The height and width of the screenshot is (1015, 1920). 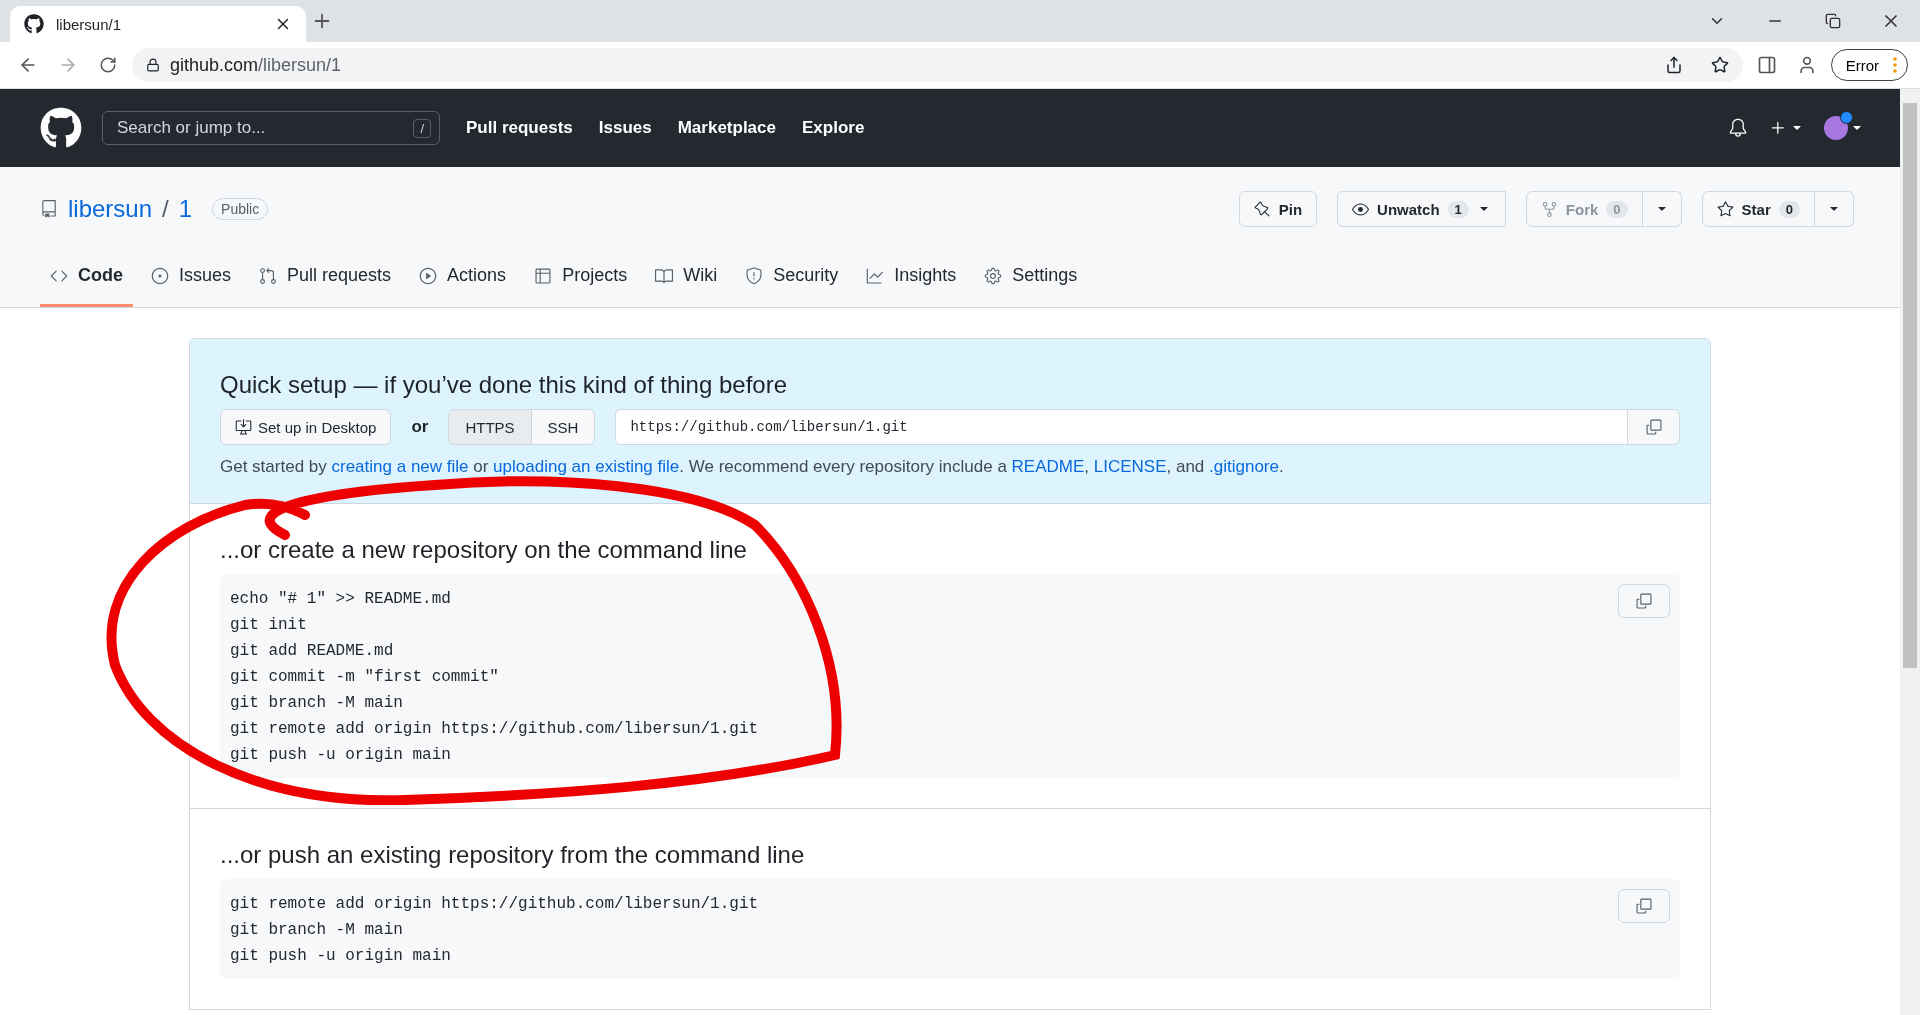 What do you see at coordinates (543, 275) in the screenshot?
I see `table-icon` at bounding box center [543, 275].